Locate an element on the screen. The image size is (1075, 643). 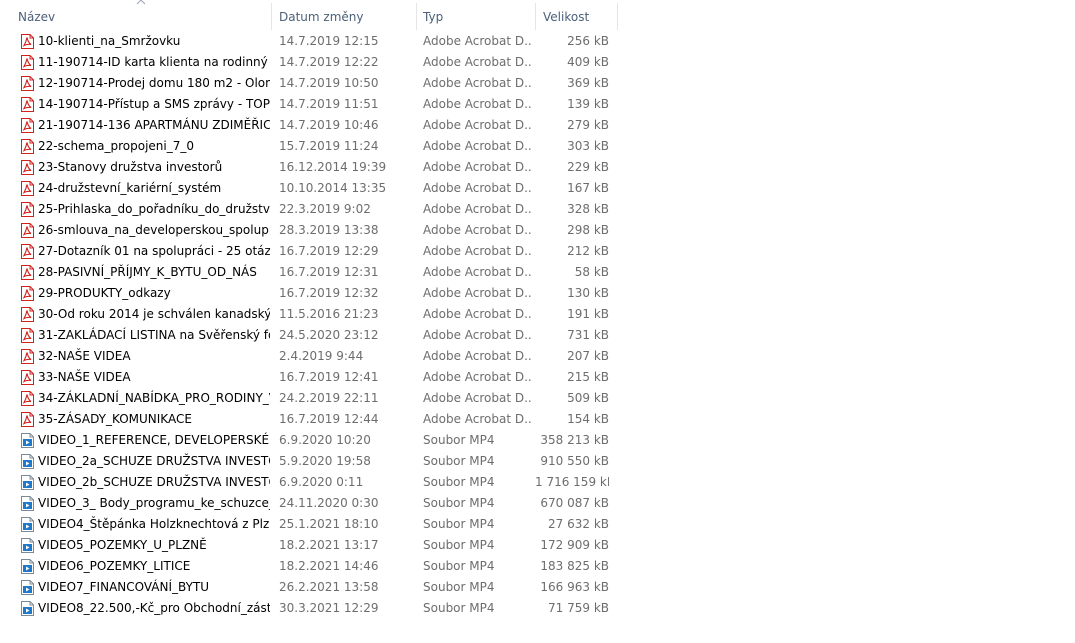
file-size: 910 550 kB is located at coordinates (574, 461).